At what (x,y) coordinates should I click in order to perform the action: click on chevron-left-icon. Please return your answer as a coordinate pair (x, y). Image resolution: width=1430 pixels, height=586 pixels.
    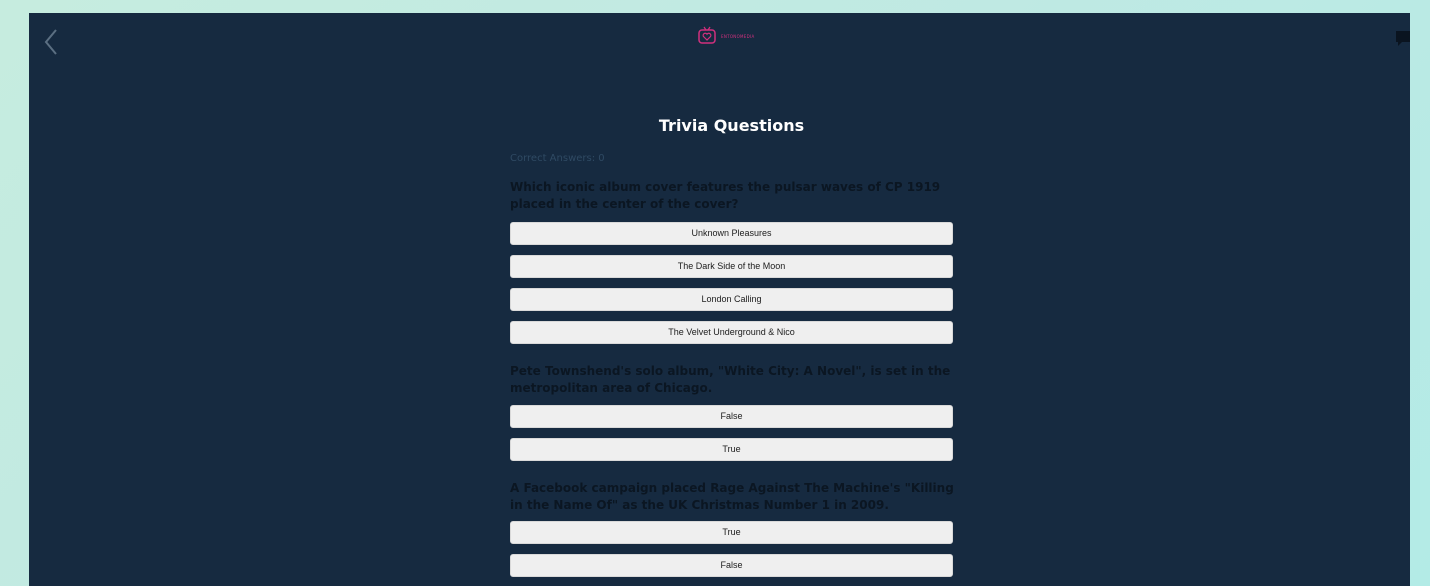
    Looking at the image, I should click on (50, 42).